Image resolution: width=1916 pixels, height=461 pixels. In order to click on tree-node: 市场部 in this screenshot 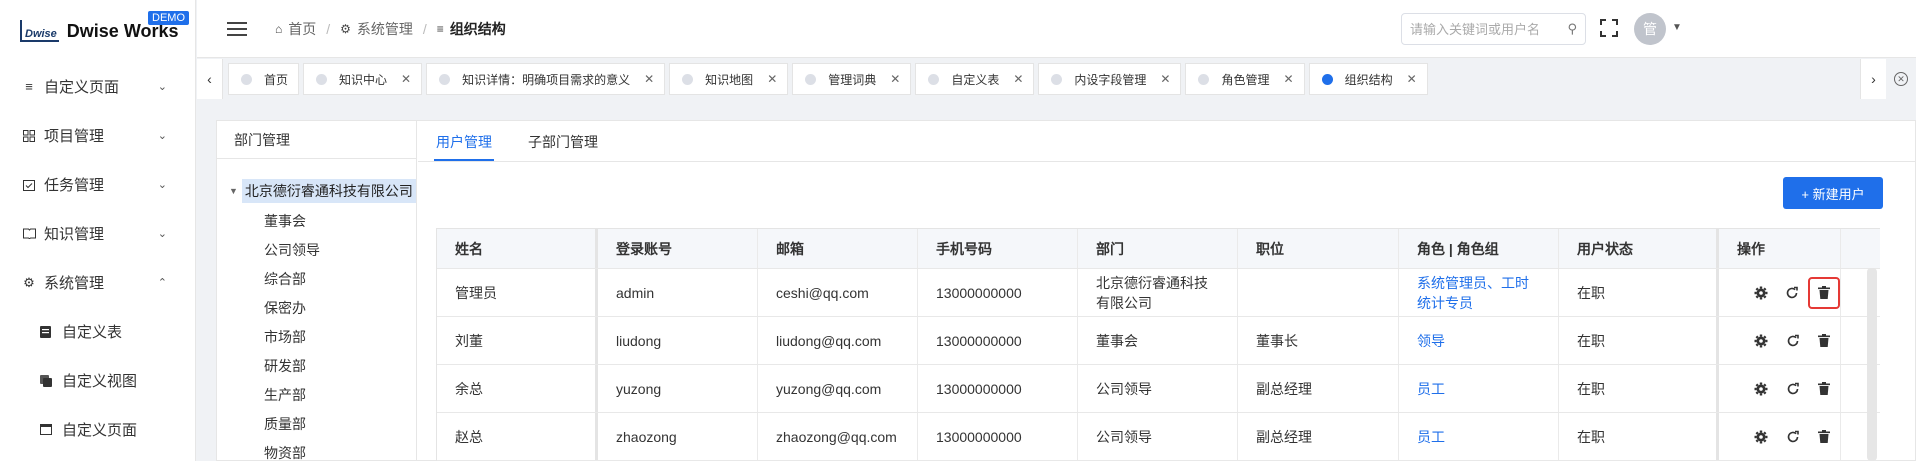, I will do `click(285, 337)`.